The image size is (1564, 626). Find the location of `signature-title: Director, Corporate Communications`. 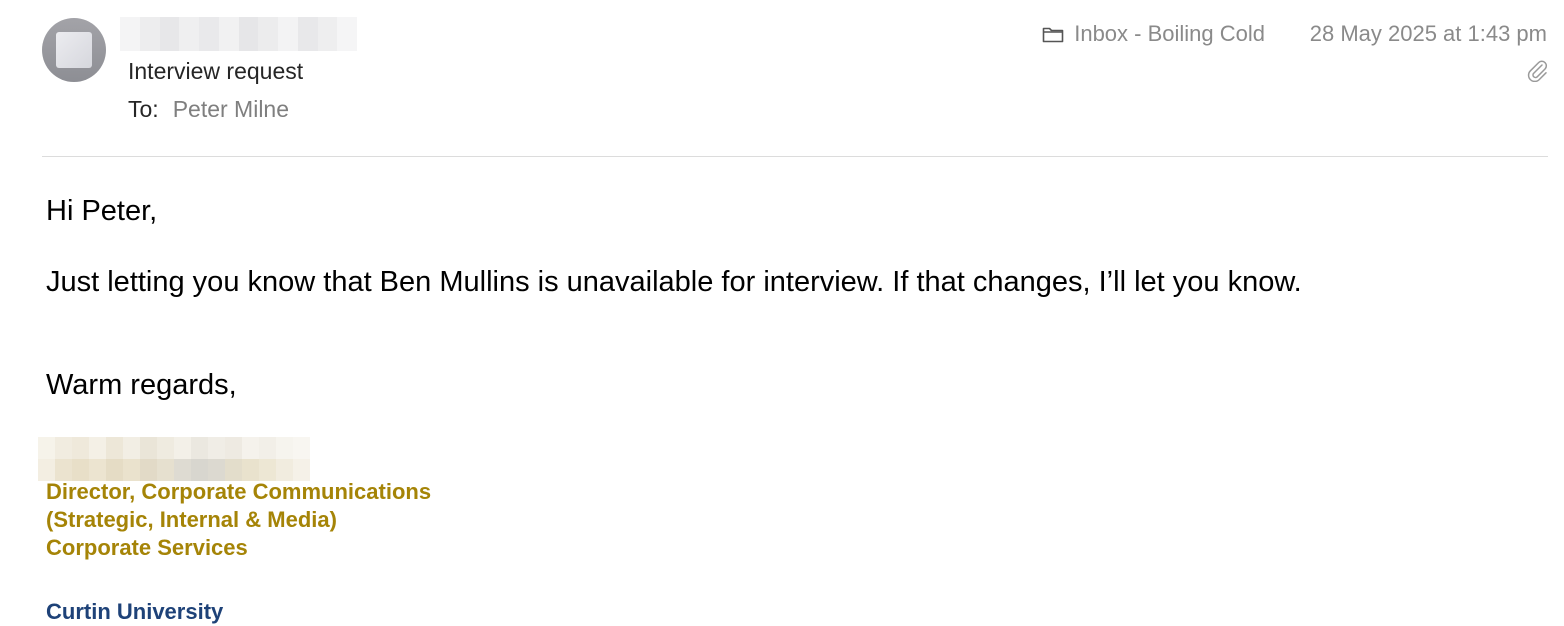

signature-title: Director, Corporate Communications is located at coordinates (239, 491).